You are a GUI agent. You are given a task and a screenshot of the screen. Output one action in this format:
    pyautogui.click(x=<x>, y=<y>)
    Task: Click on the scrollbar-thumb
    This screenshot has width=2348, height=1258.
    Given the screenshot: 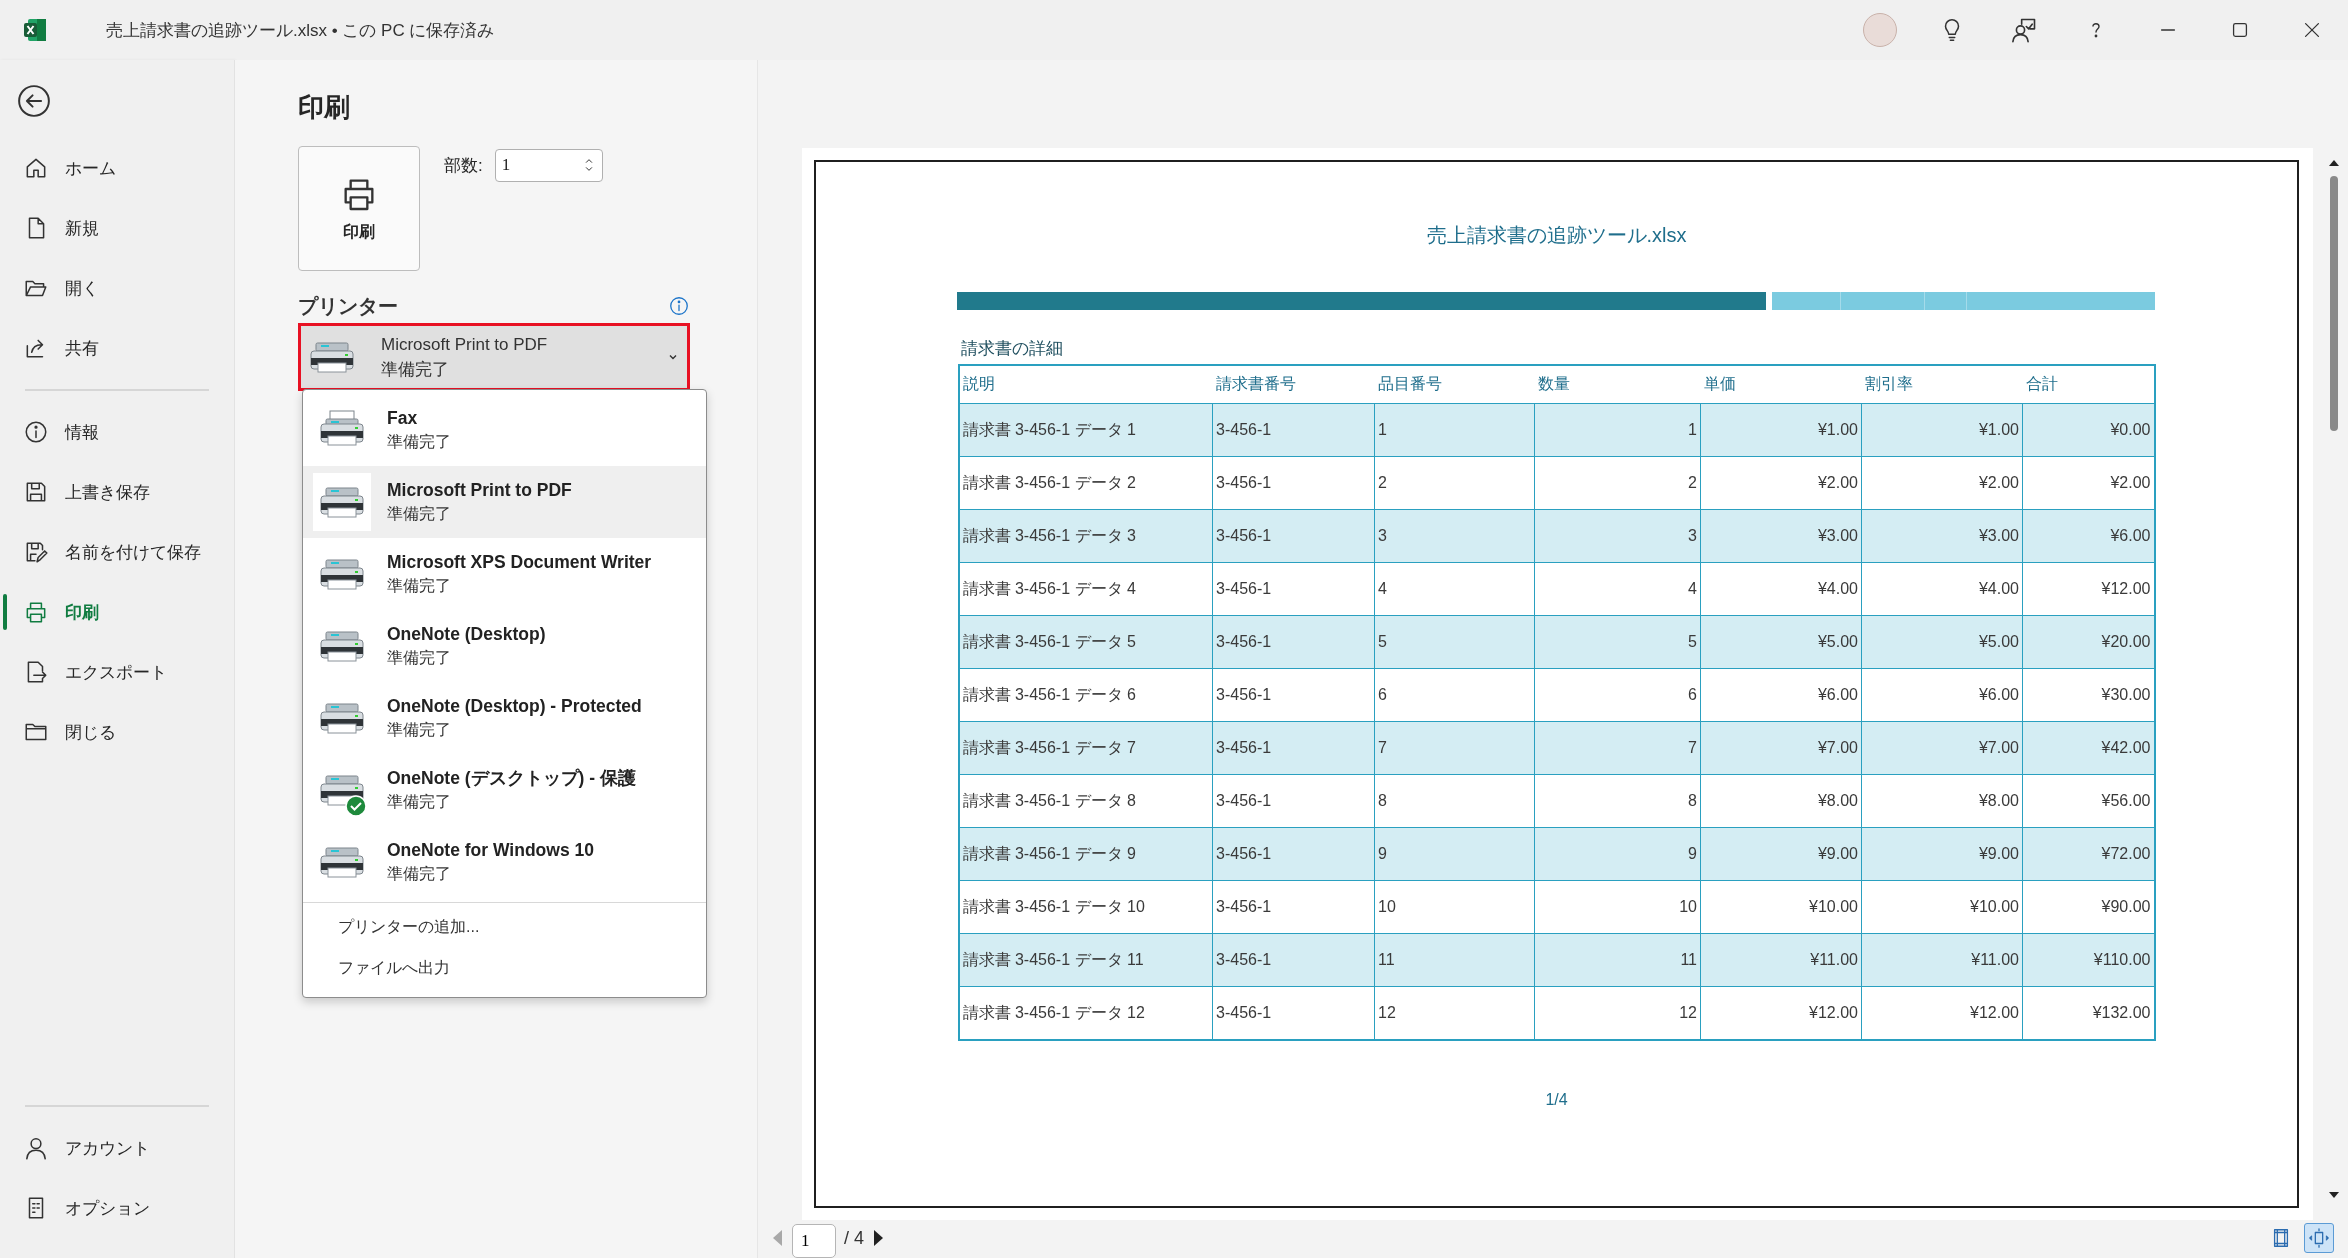 What is the action you would take?
    pyautogui.click(x=2334, y=303)
    